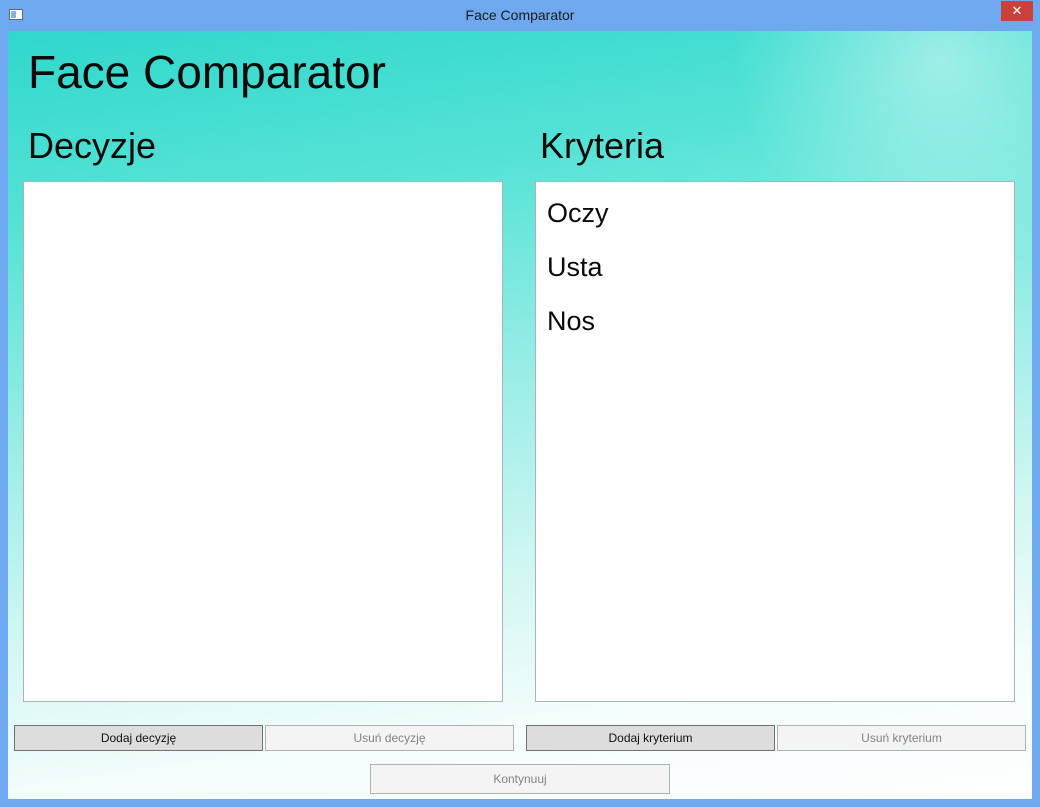 The image size is (1040, 807). Describe the element at coordinates (520, 779) in the screenshot. I see `continue-button: Kontynuuj` at that location.